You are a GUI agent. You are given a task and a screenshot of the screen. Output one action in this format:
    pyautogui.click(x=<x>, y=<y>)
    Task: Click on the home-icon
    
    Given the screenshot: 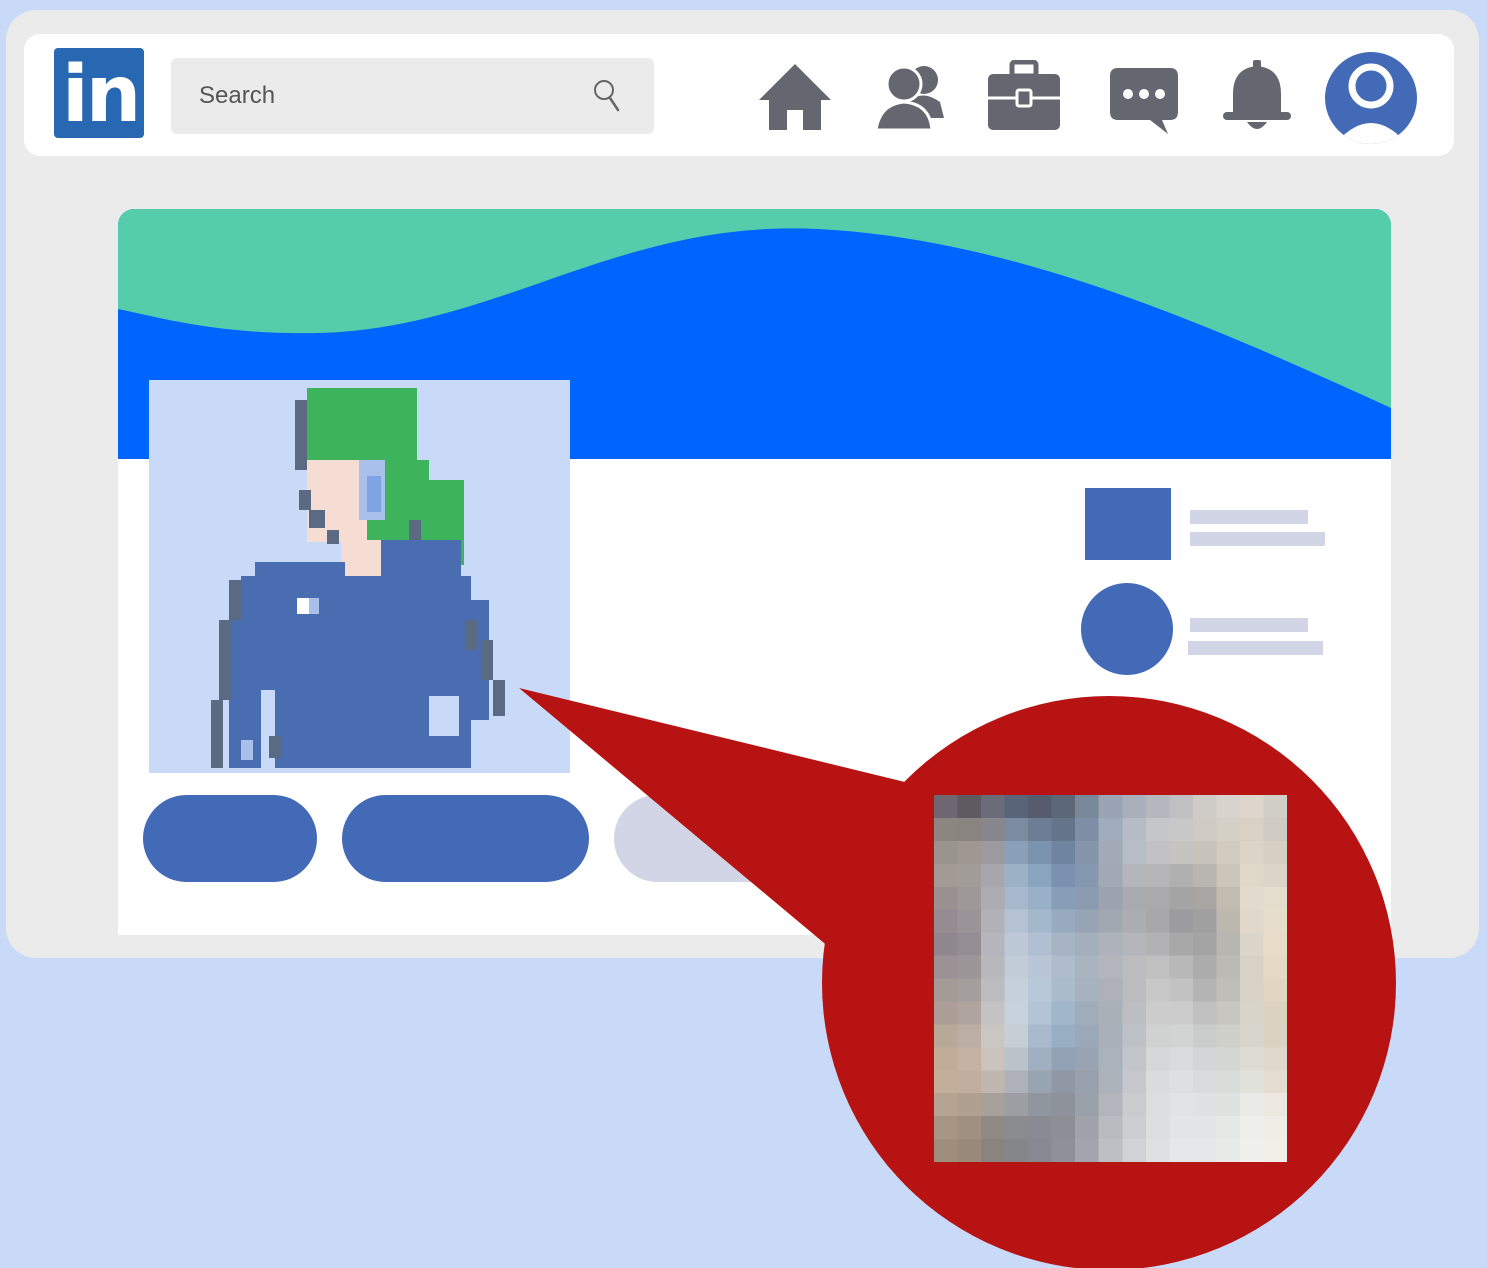 What is the action you would take?
    pyautogui.click(x=795, y=98)
    